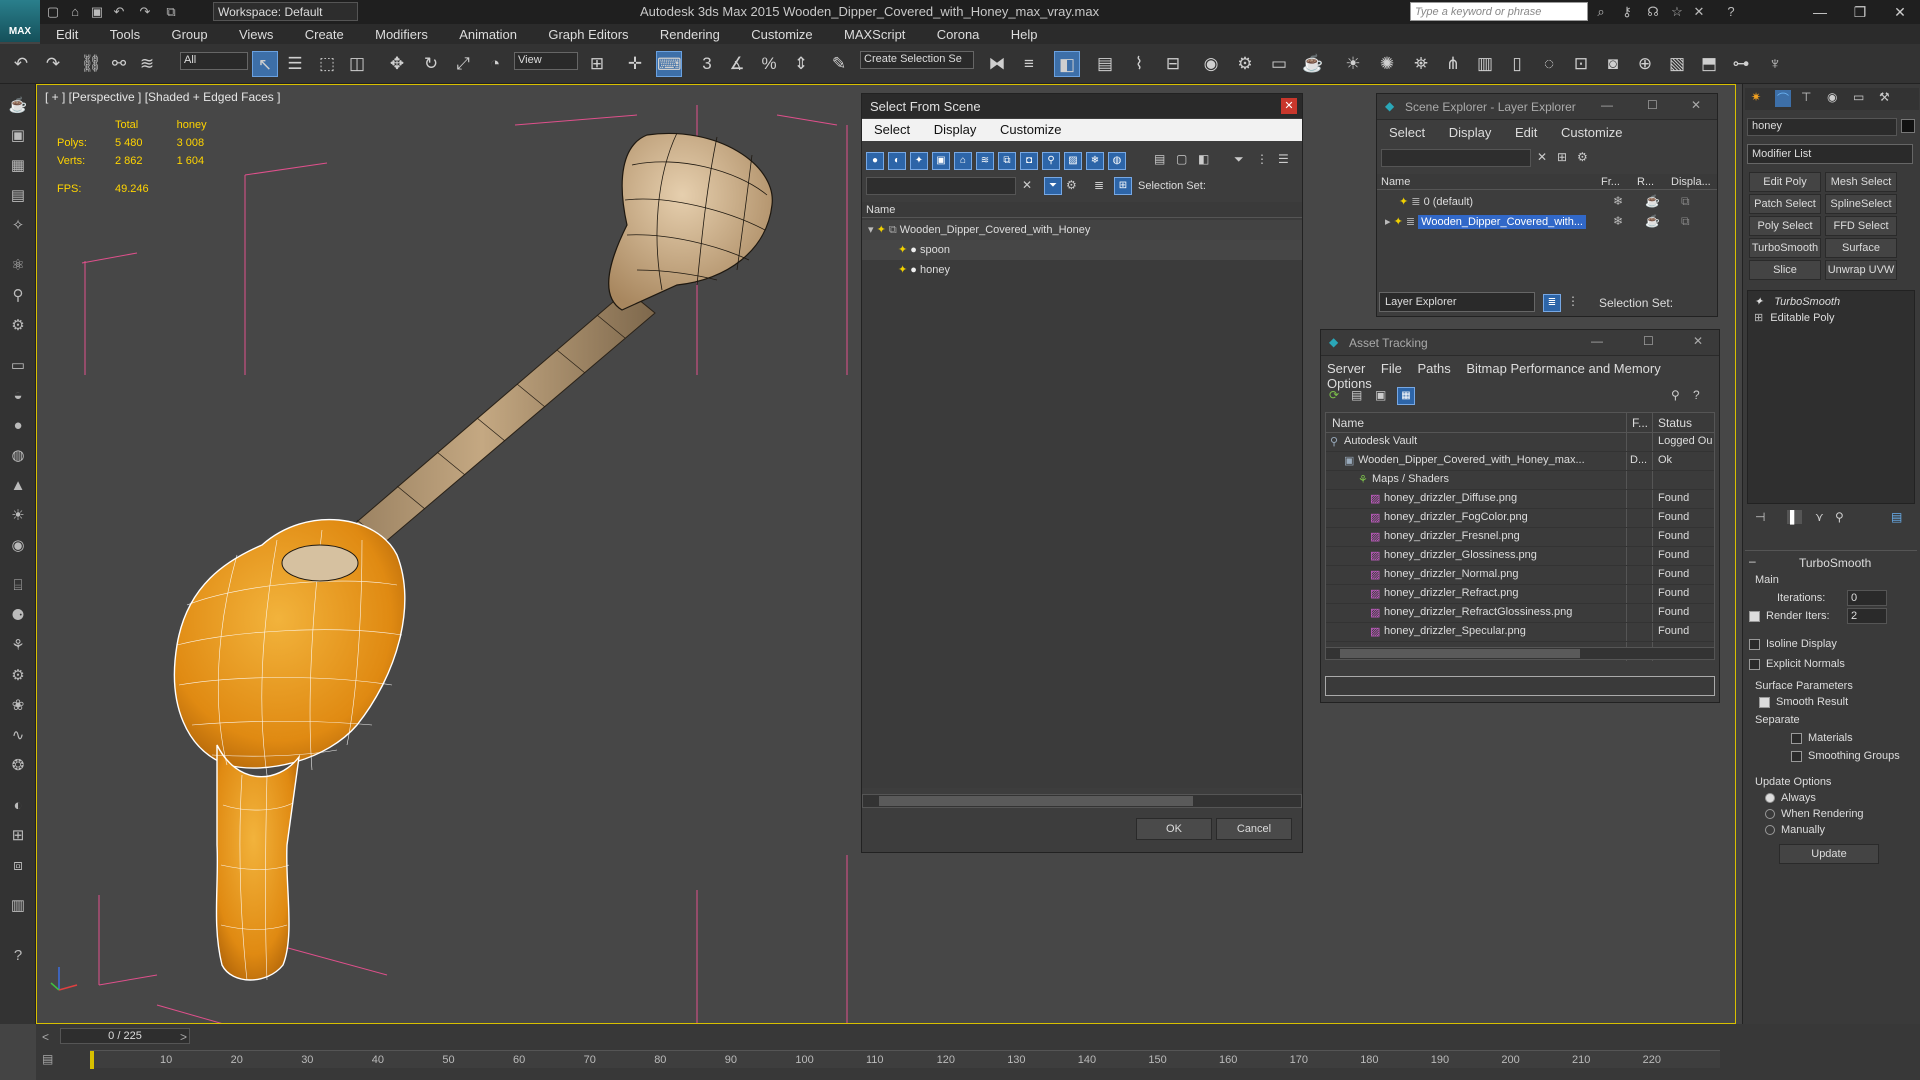 This screenshot has height=1080, width=1920. What do you see at coordinates (839, 64) in the screenshot?
I see `edit-named-sets-icon: ✎` at bounding box center [839, 64].